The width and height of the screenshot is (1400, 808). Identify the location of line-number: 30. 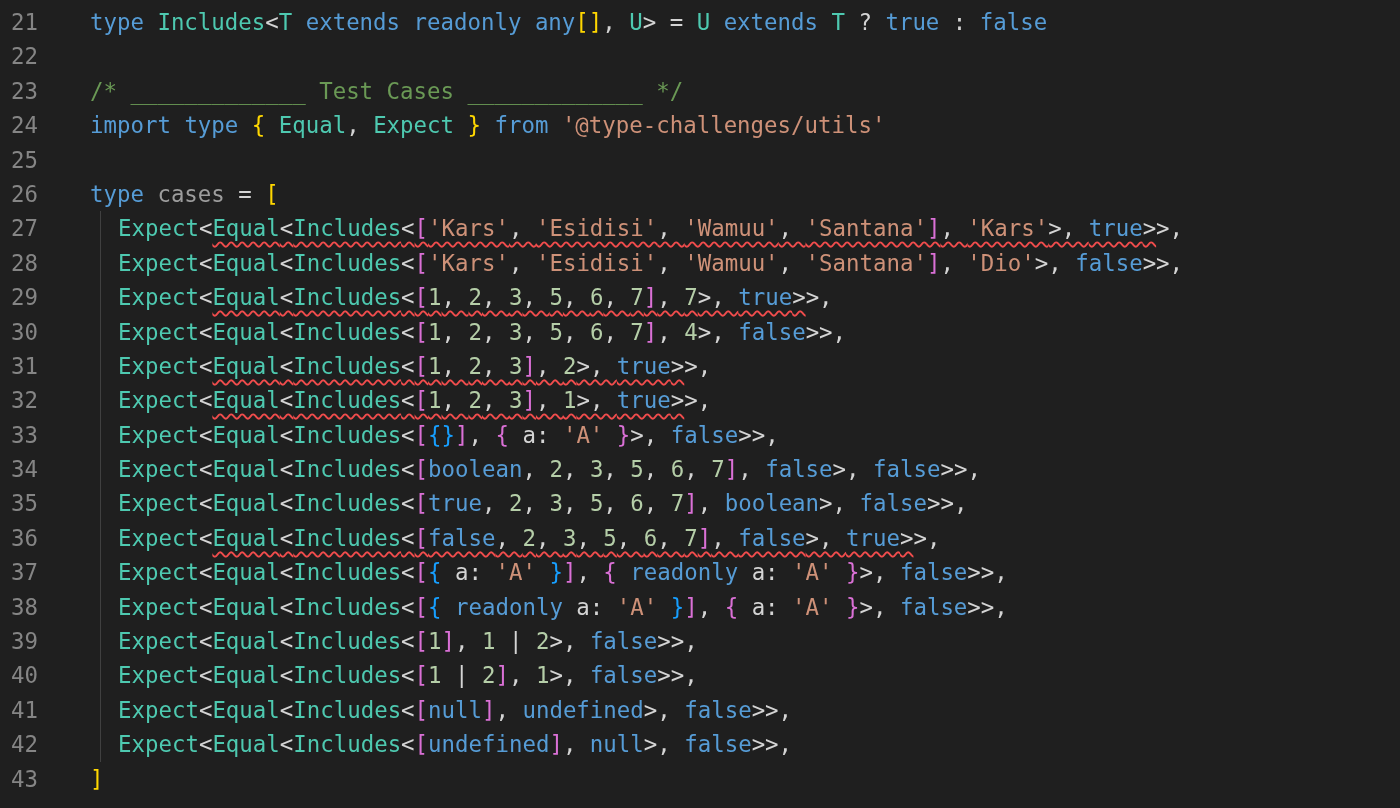
(24, 332).